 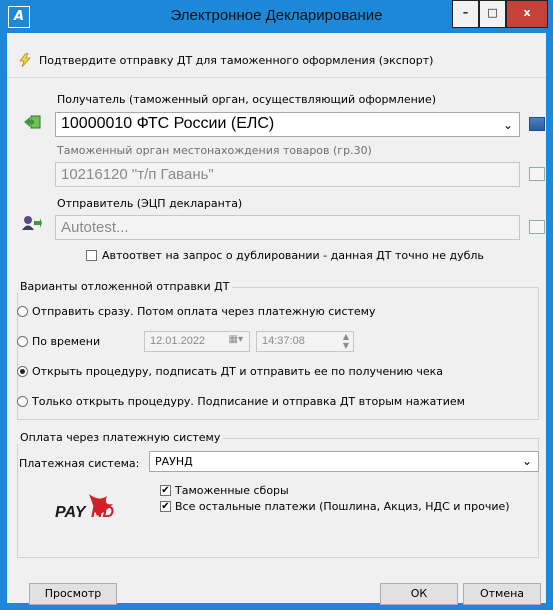 What do you see at coordinates (502, 594) in the screenshot?
I see `cancel-button: Отмена` at bounding box center [502, 594].